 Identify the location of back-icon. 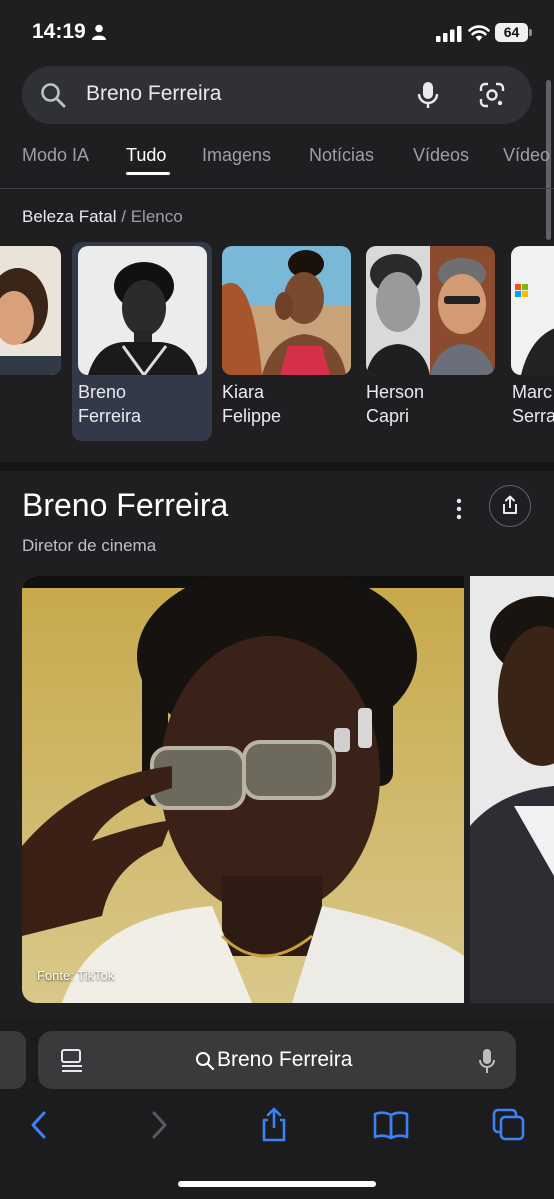
(39, 1125).